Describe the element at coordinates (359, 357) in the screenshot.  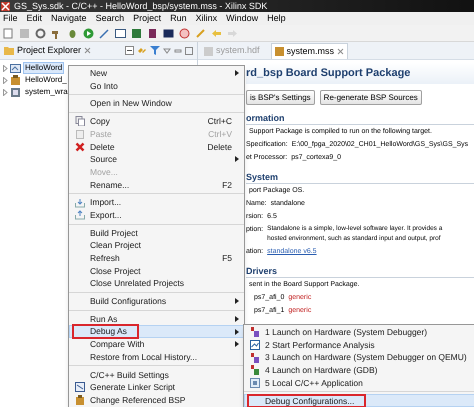
I see `menu-item: 3 Launch on Hardware (System Debugger on QEMU)` at that location.